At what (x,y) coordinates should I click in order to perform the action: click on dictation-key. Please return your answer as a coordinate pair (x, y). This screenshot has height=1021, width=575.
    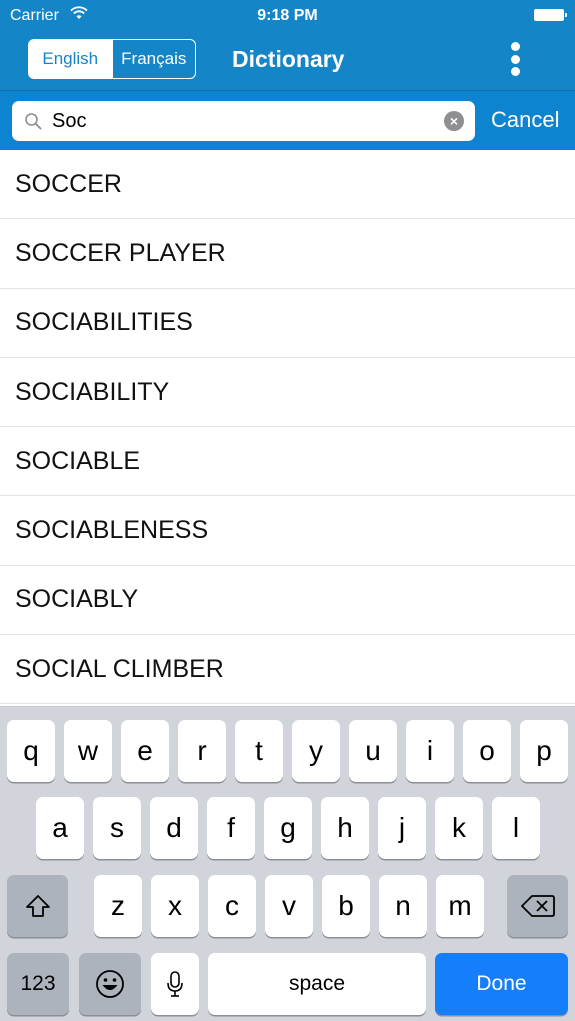
    Looking at the image, I should click on (175, 984).